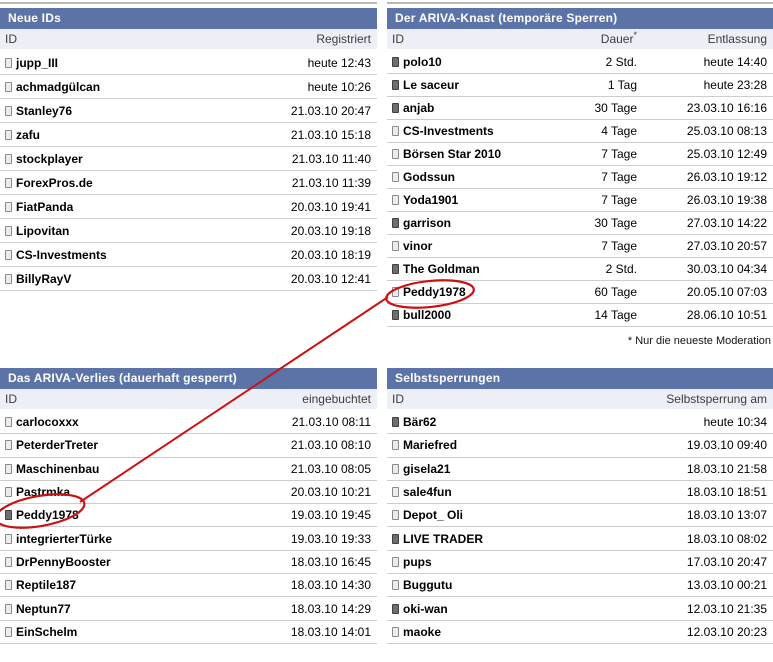  I want to click on user-id-link: Godssun, so click(464, 177).